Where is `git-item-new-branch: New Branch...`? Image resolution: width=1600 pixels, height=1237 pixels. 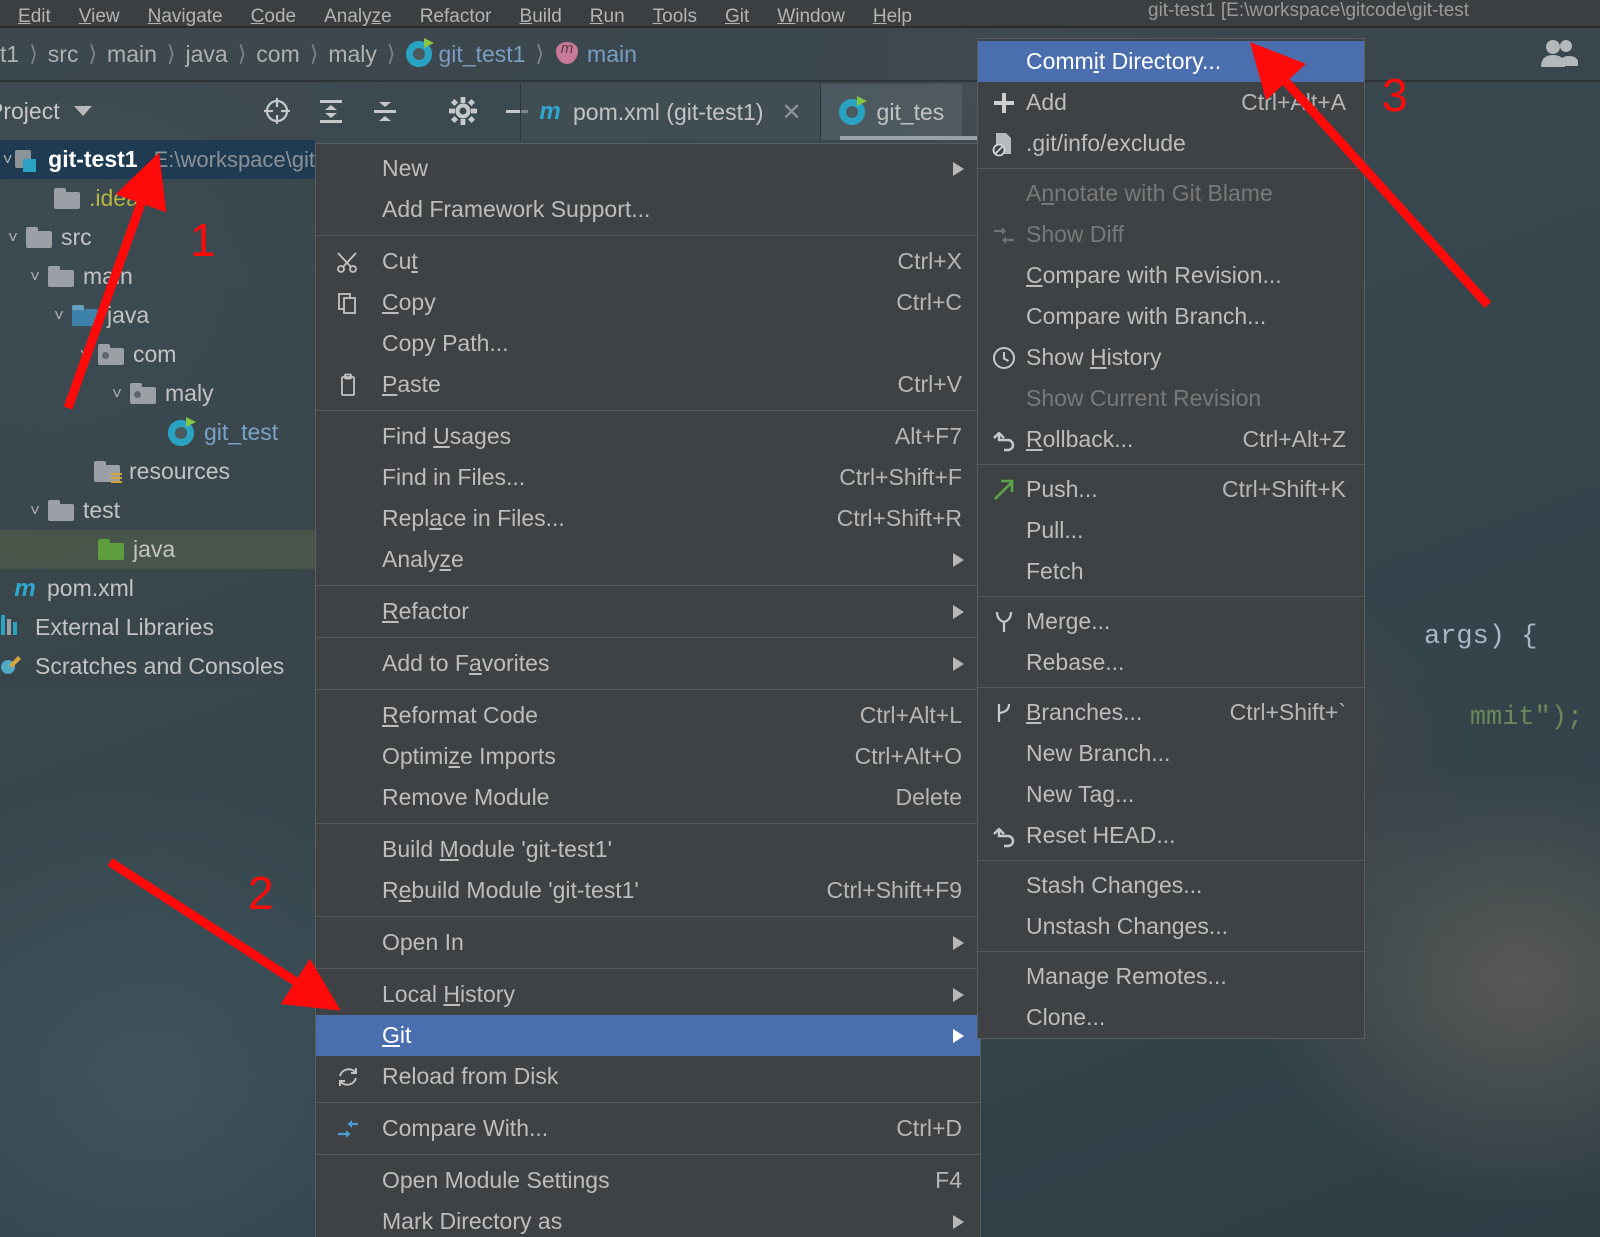
git-item-new-branch: New Branch... is located at coordinates (1171, 753).